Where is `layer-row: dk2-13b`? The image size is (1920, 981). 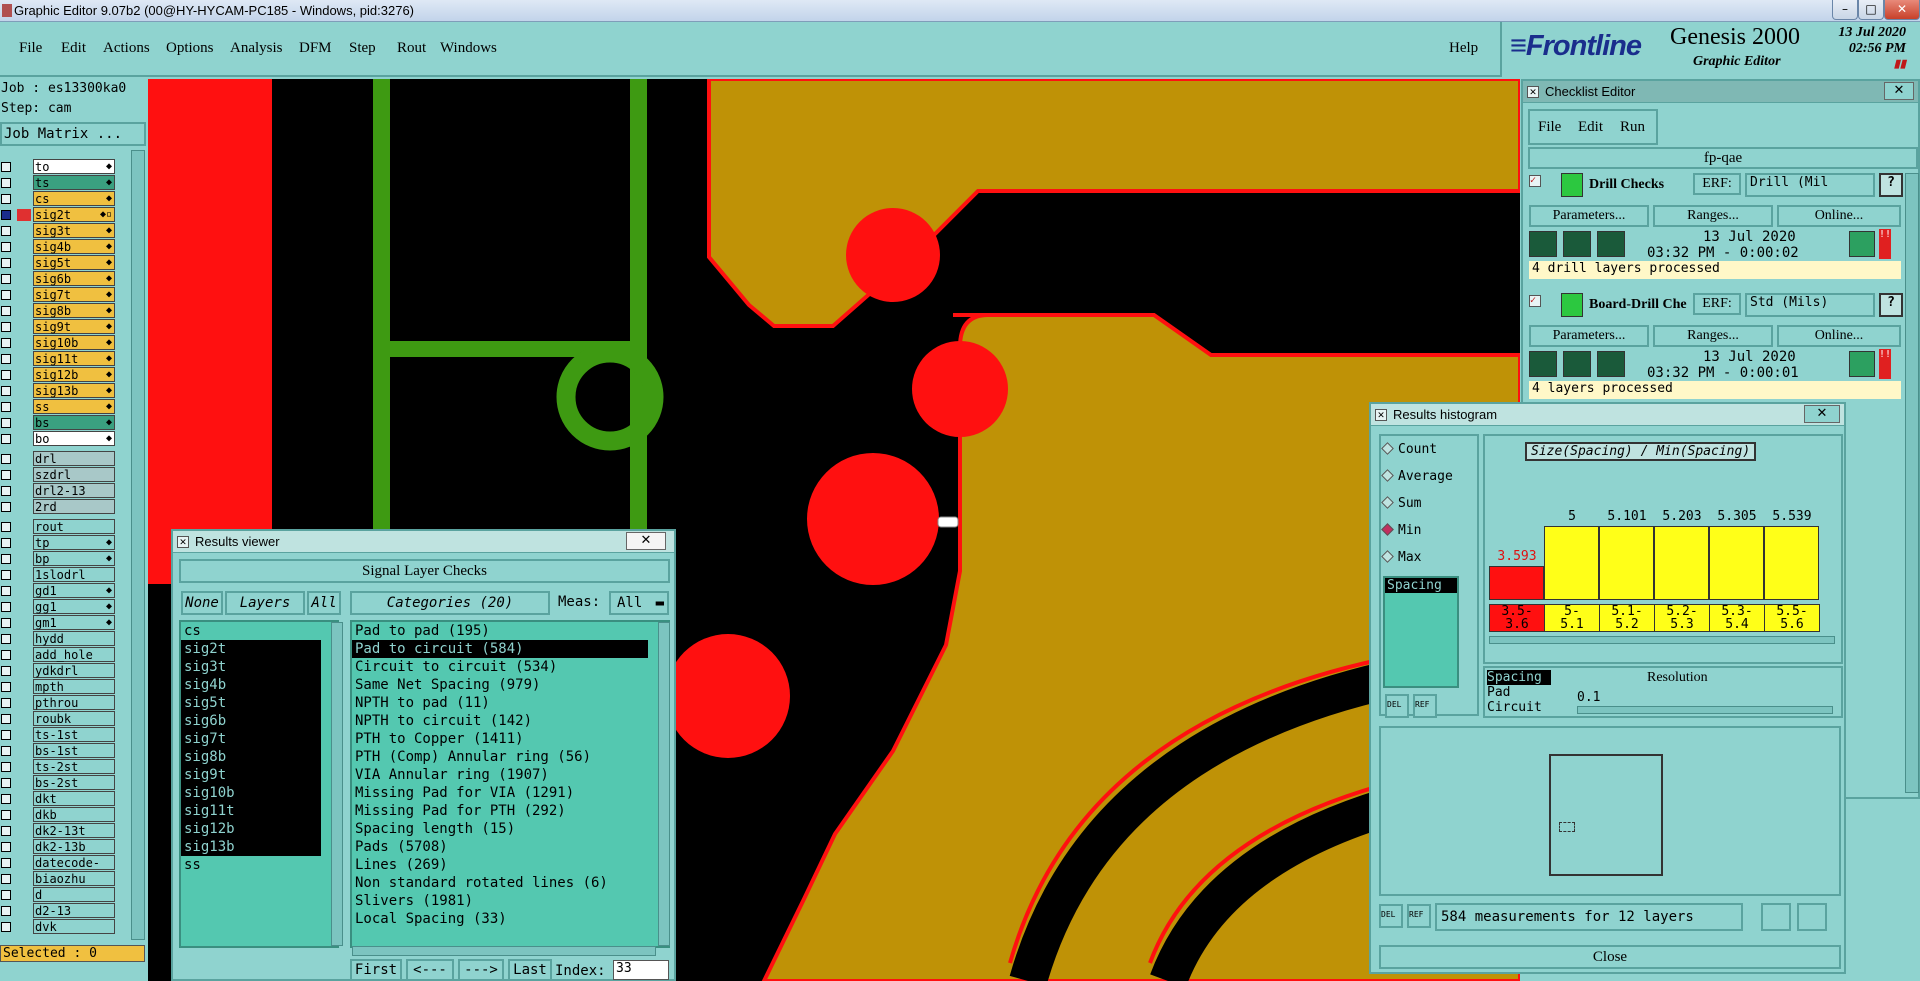
layer-row: dk2-13b is located at coordinates (59, 846).